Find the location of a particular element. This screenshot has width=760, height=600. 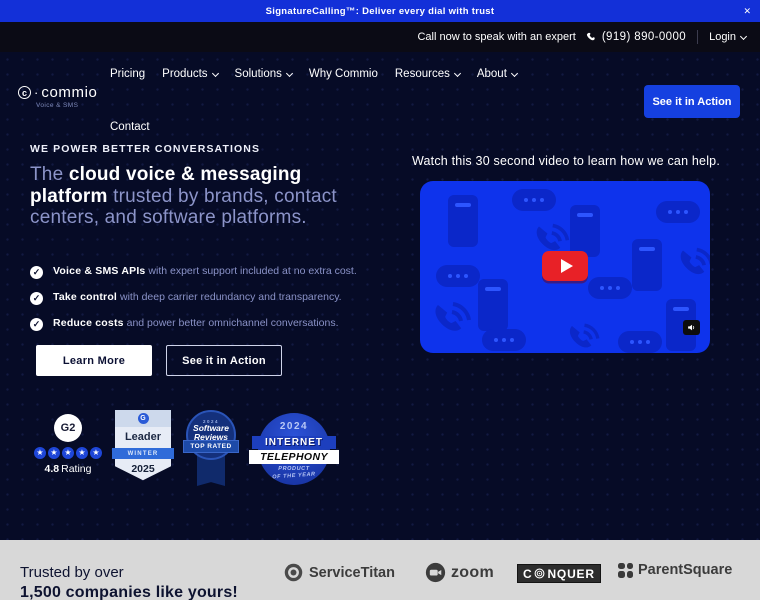

topbar-divider is located at coordinates (698, 37).